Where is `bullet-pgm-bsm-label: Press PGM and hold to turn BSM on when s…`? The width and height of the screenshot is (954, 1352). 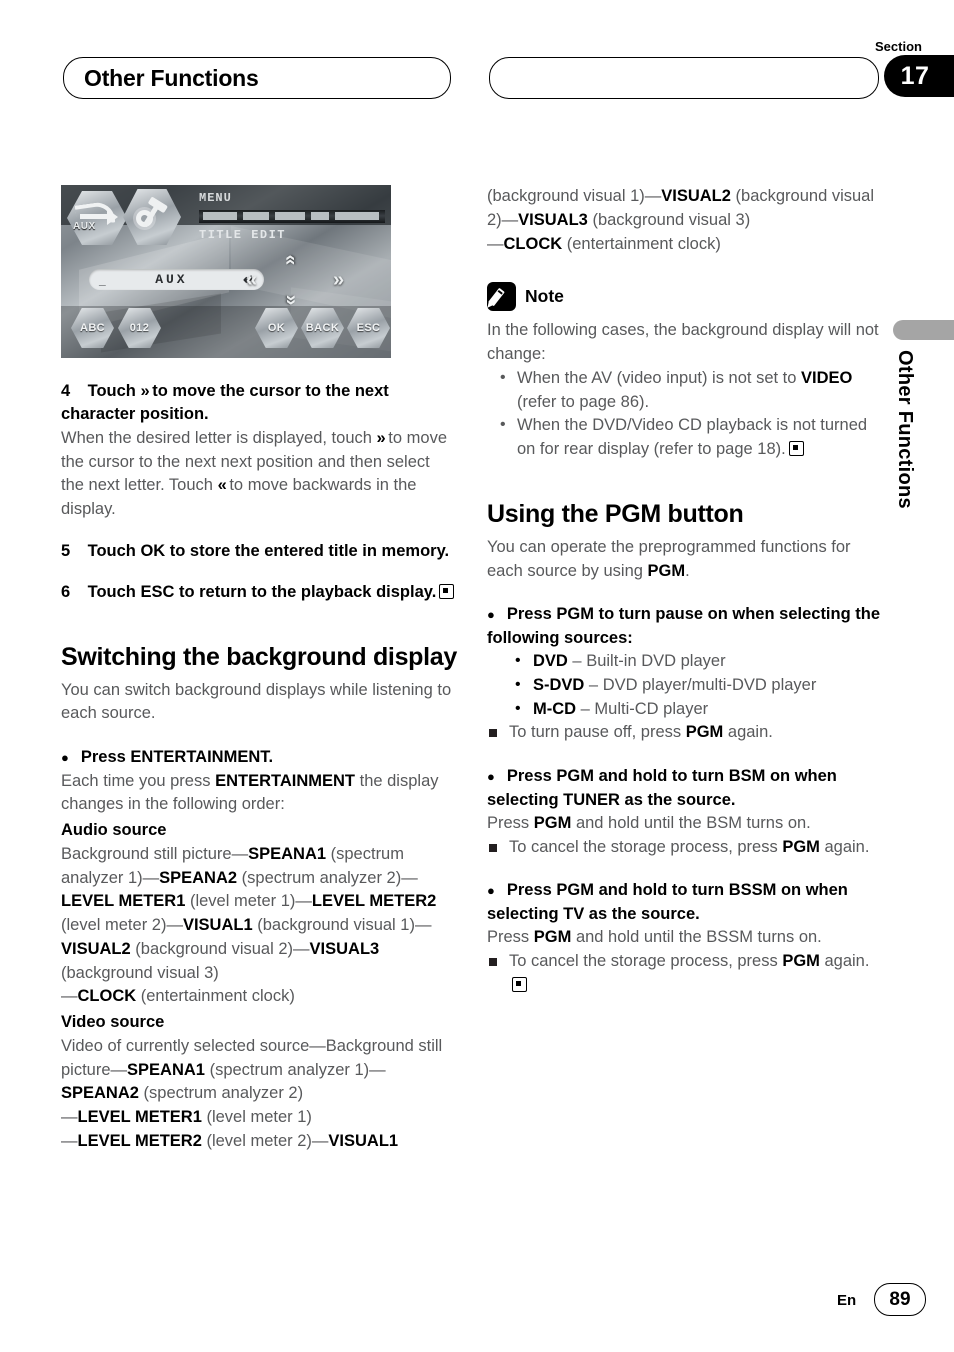 bullet-pgm-bsm-label: Press PGM and hold to turn BSM on when s… is located at coordinates (662, 788).